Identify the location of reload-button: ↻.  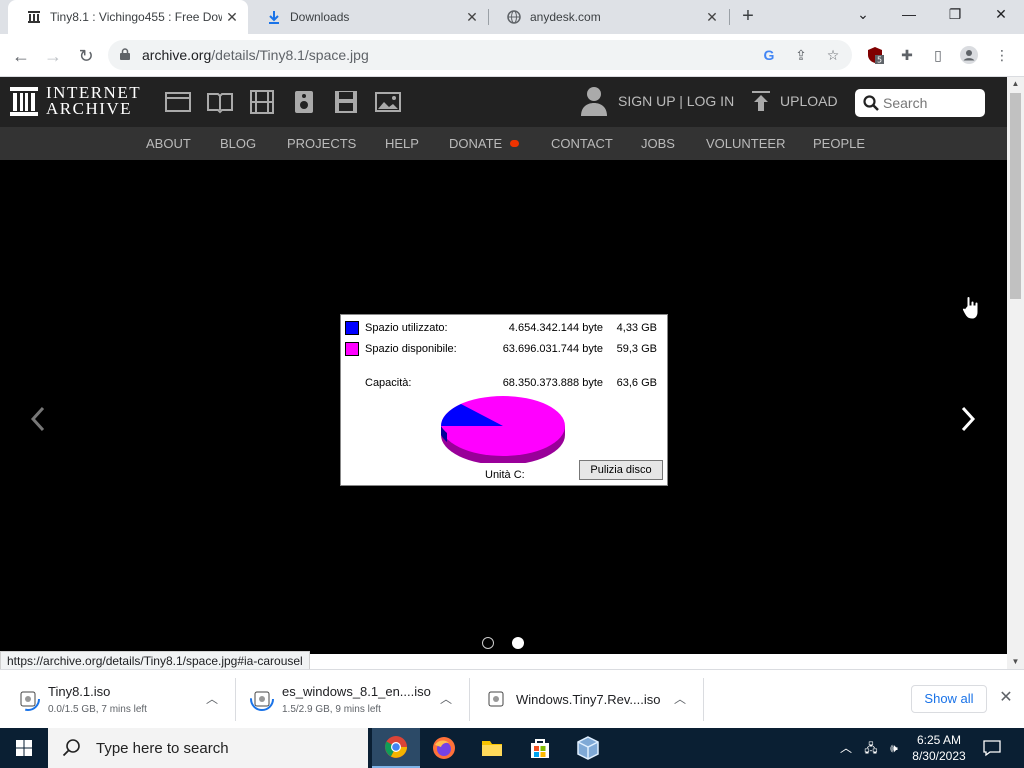
(86, 56).